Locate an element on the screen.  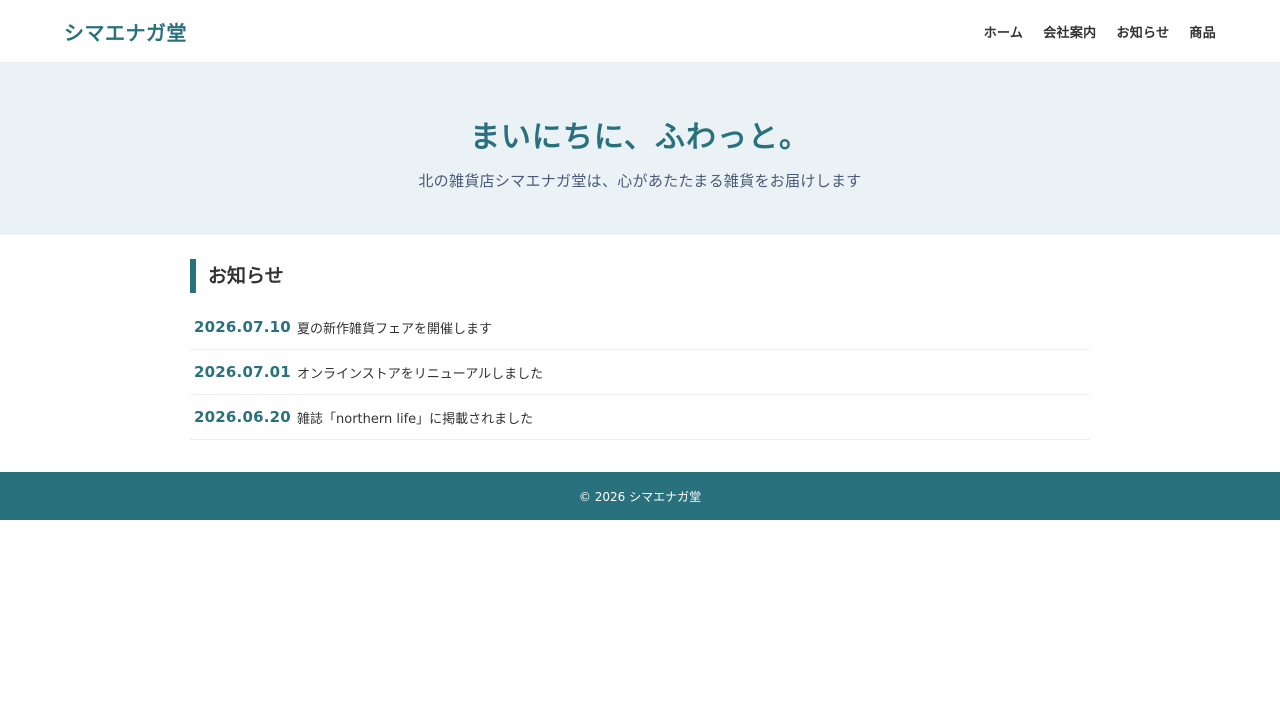
main-nav: ホーム 会社案内 お知らせ 商品 is located at coordinates (1100, 31).